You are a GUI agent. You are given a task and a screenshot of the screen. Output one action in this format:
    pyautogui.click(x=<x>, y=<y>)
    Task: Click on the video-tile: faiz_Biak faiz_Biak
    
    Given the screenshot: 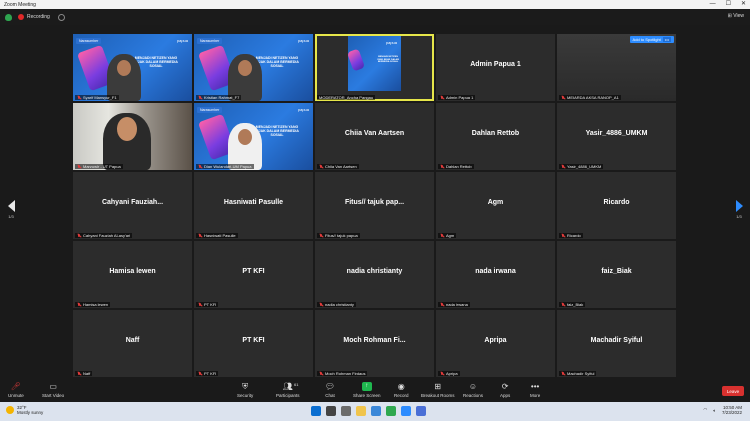 What is the action you would take?
    pyautogui.click(x=616, y=274)
    